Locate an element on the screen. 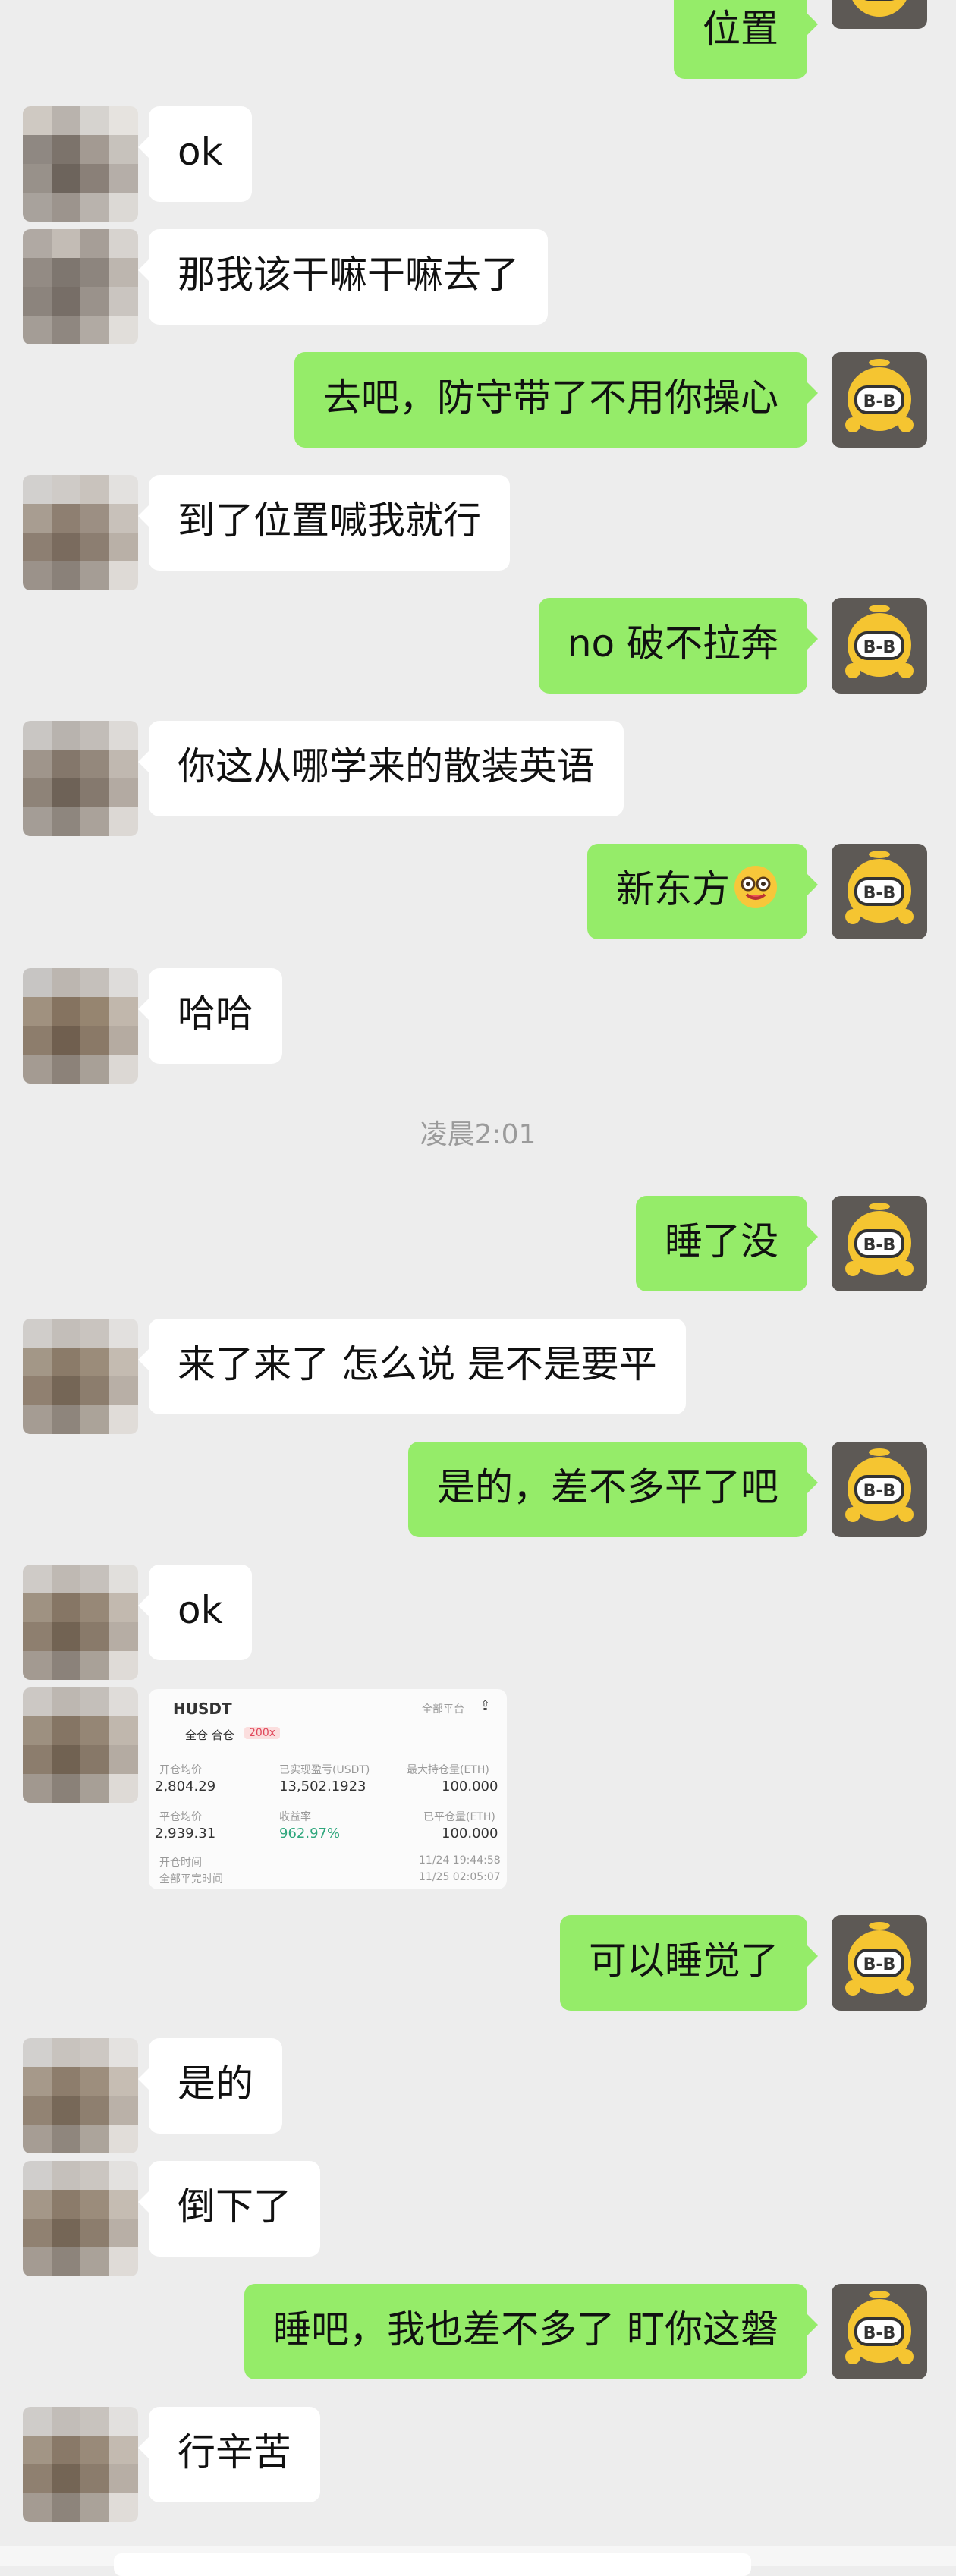 Image resolution: width=956 pixels, height=2576 pixels. platform-label: 全部平台 is located at coordinates (443, 1709).